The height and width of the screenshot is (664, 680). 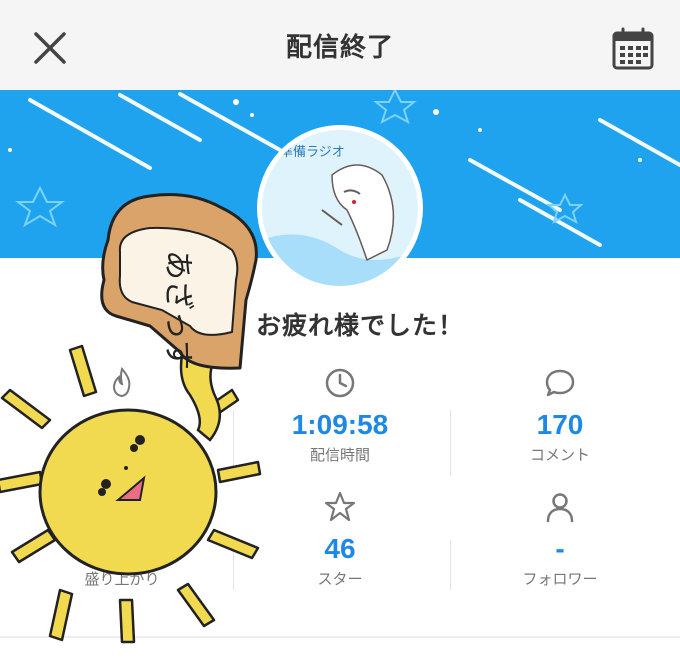 I want to click on comments-label: コメント, so click(x=559, y=455).